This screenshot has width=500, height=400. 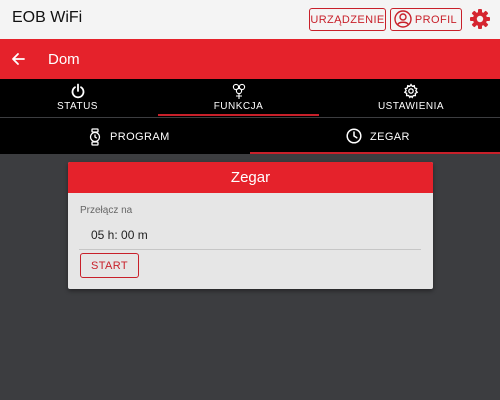 I want to click on device-button: URZĄDZENIE, so click(x=347, y=19).